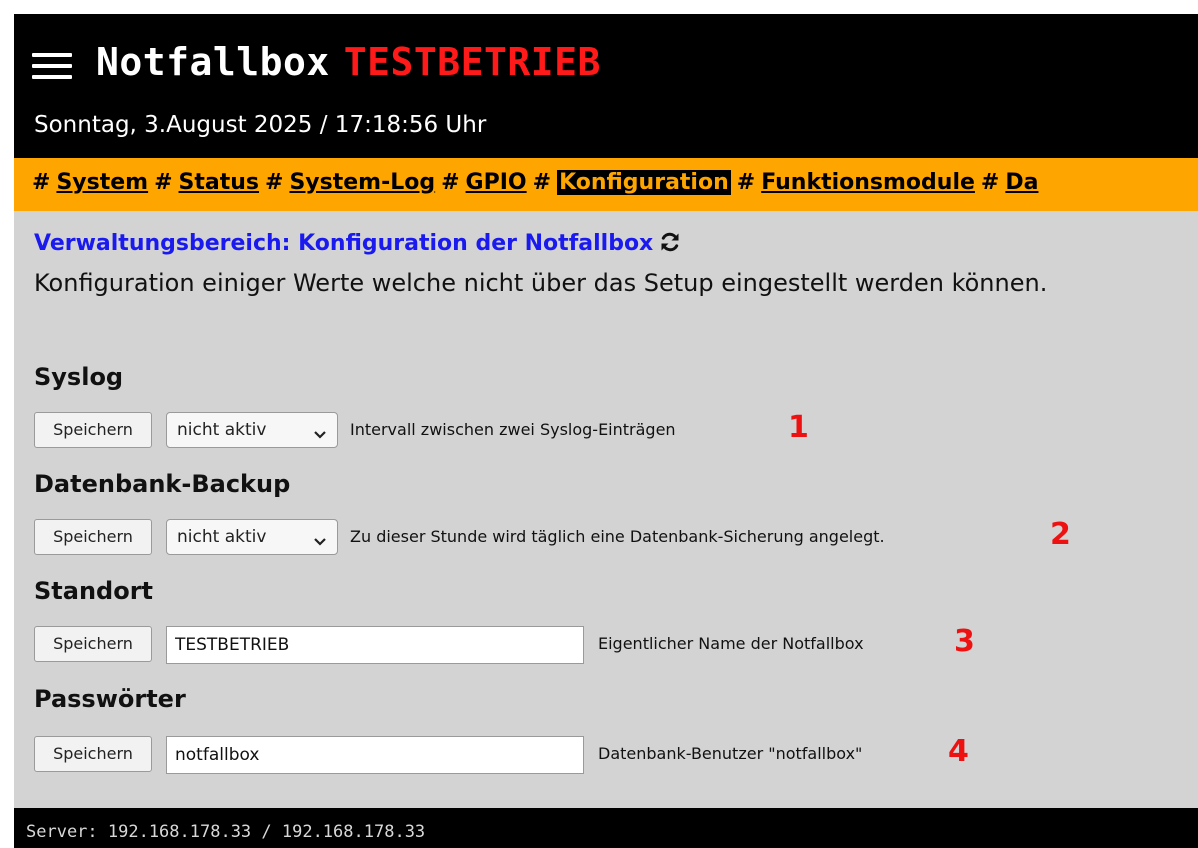  What do you see at coordinates (964, 641) in the screenshot?
I see `annotation-marker-3: 3` at bounding box center [964, 641].